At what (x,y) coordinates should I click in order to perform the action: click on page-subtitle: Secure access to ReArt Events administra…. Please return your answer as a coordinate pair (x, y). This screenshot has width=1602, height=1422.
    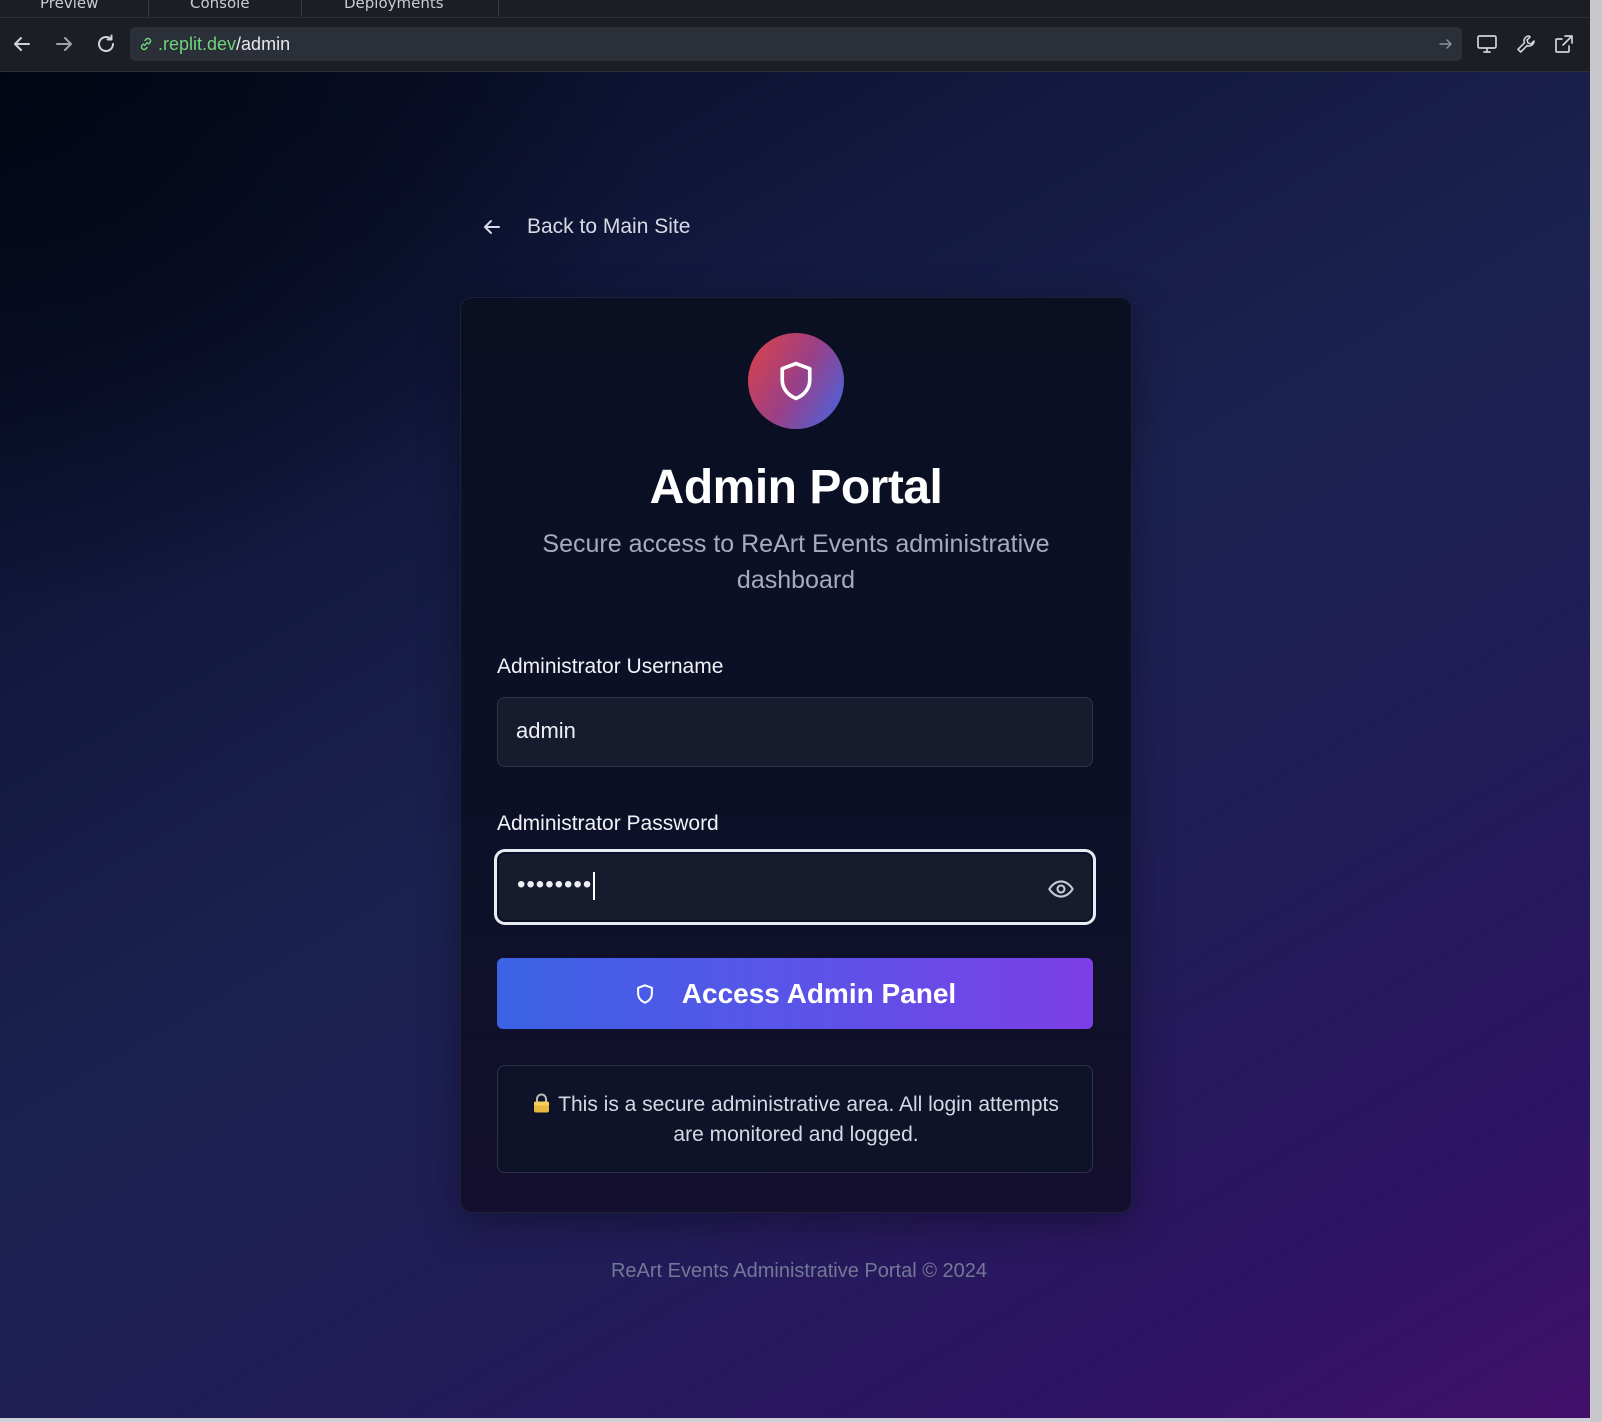
    Looking at the image, I should click on (796, 562).